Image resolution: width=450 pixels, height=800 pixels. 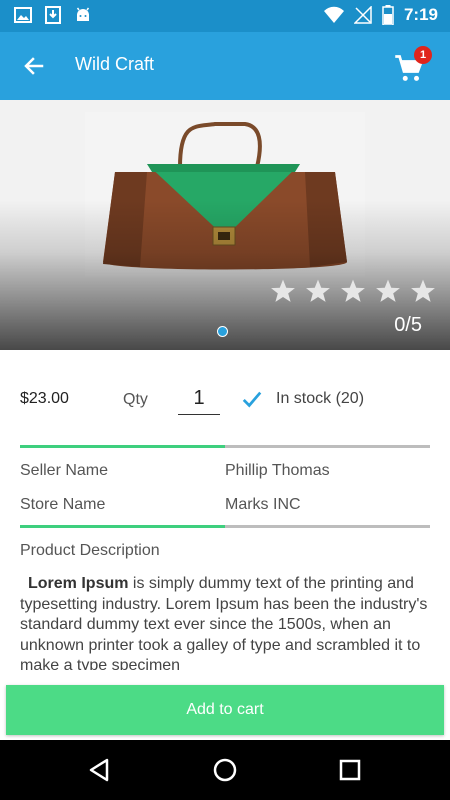 I want to click on gallery-icon, so click(x=23, y=15).